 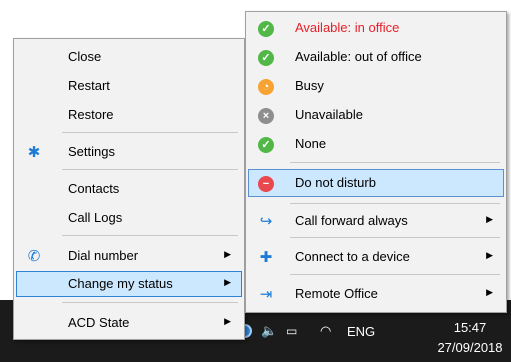 I want to click on menu-item-label: Settings, so click(x=91, y=151).